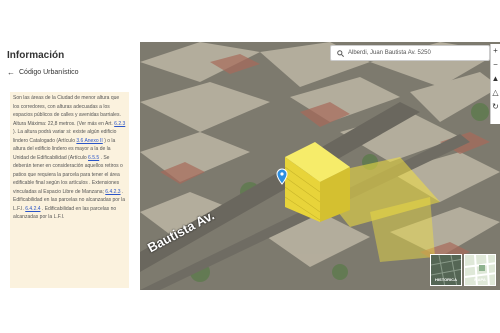 The height and width of the screenshot is (333, 500). I want to click on address-search-bar: Alberdi, Juan Bautista Av. 5250, so click(410, 53).